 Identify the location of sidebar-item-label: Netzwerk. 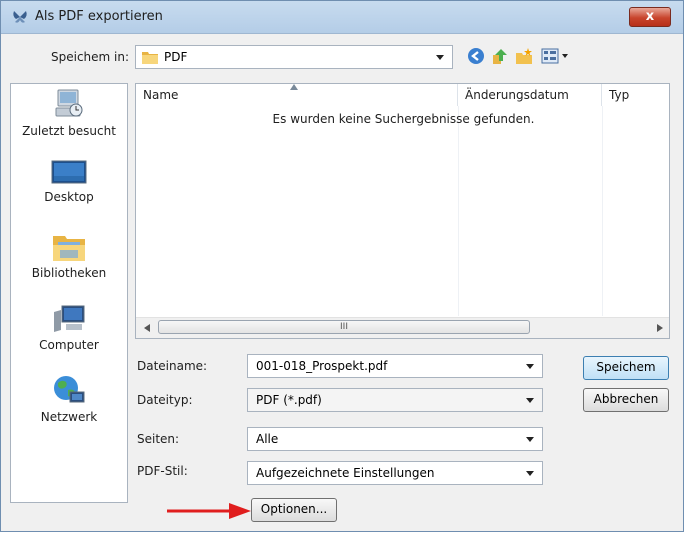
(69, 417).